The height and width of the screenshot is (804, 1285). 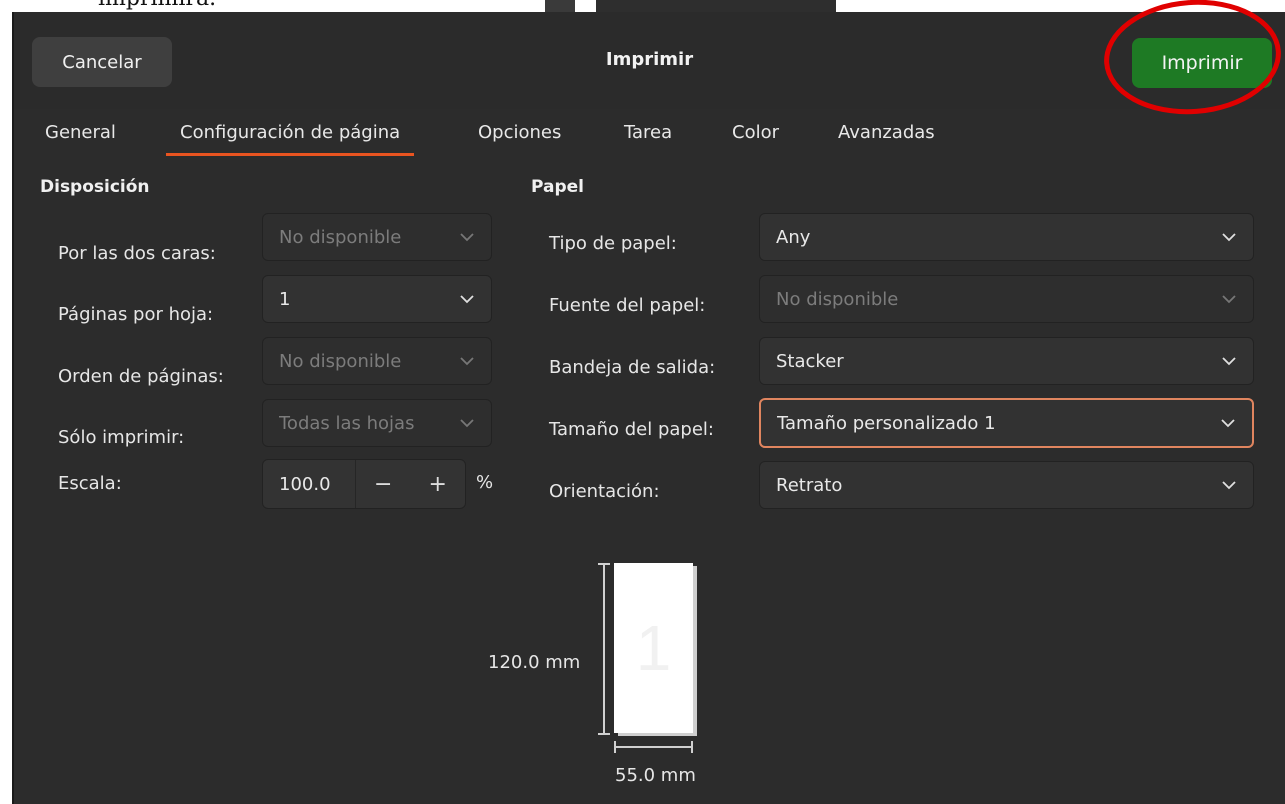 What do you see at coordinates (755, 132) in the screenshot?
I see `tab-color: Color` at bounding box center [755, 132].